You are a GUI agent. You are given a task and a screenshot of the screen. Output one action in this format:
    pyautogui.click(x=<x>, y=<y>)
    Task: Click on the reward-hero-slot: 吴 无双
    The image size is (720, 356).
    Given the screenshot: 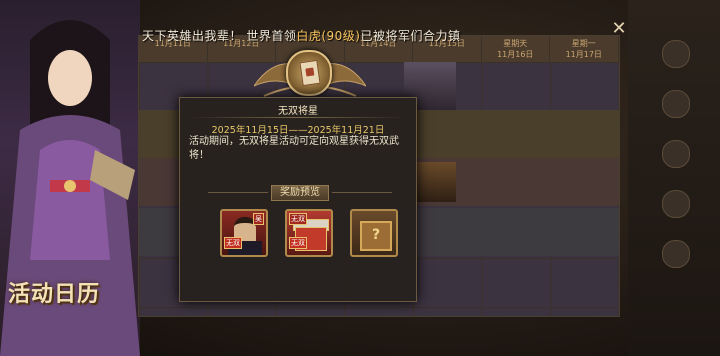 What is the action you would take?
    pyautogui.click(x=244, y=233)
    